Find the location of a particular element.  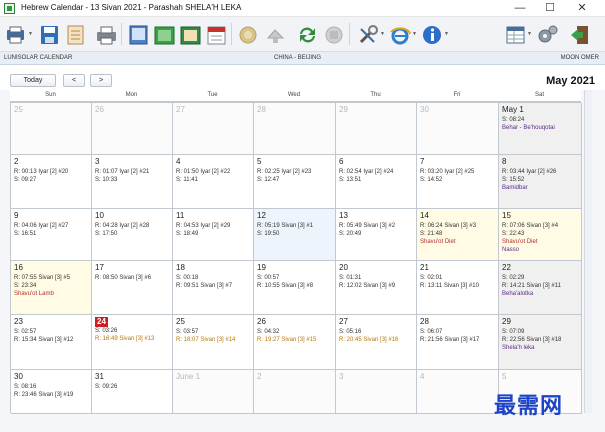

save-icon is located at coordinates (49, 35).